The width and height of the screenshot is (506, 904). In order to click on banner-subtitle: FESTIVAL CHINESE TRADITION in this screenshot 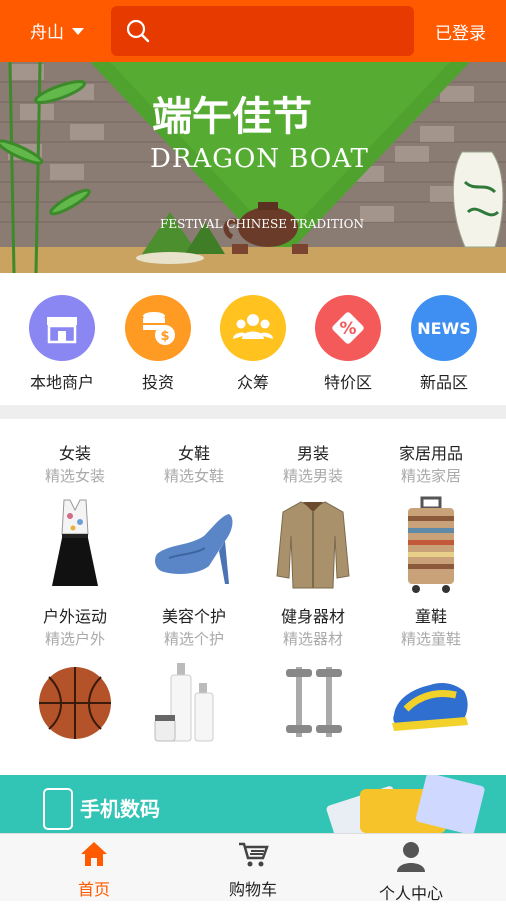, I will do `click(262, 224)`.